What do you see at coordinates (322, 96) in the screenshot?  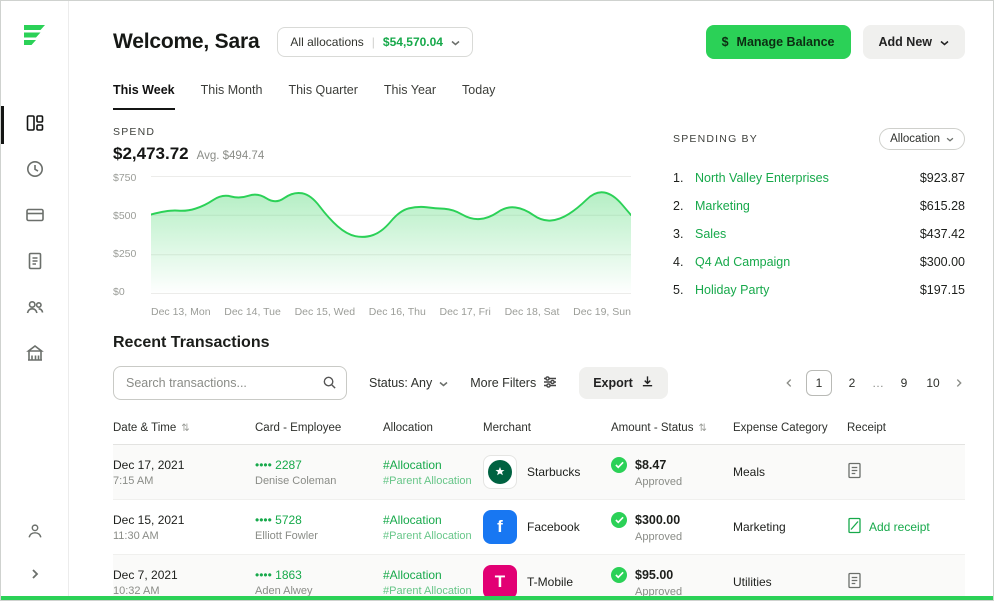 I see `tab-this-quarter: This Quarter` at bounding box center [322, 96].